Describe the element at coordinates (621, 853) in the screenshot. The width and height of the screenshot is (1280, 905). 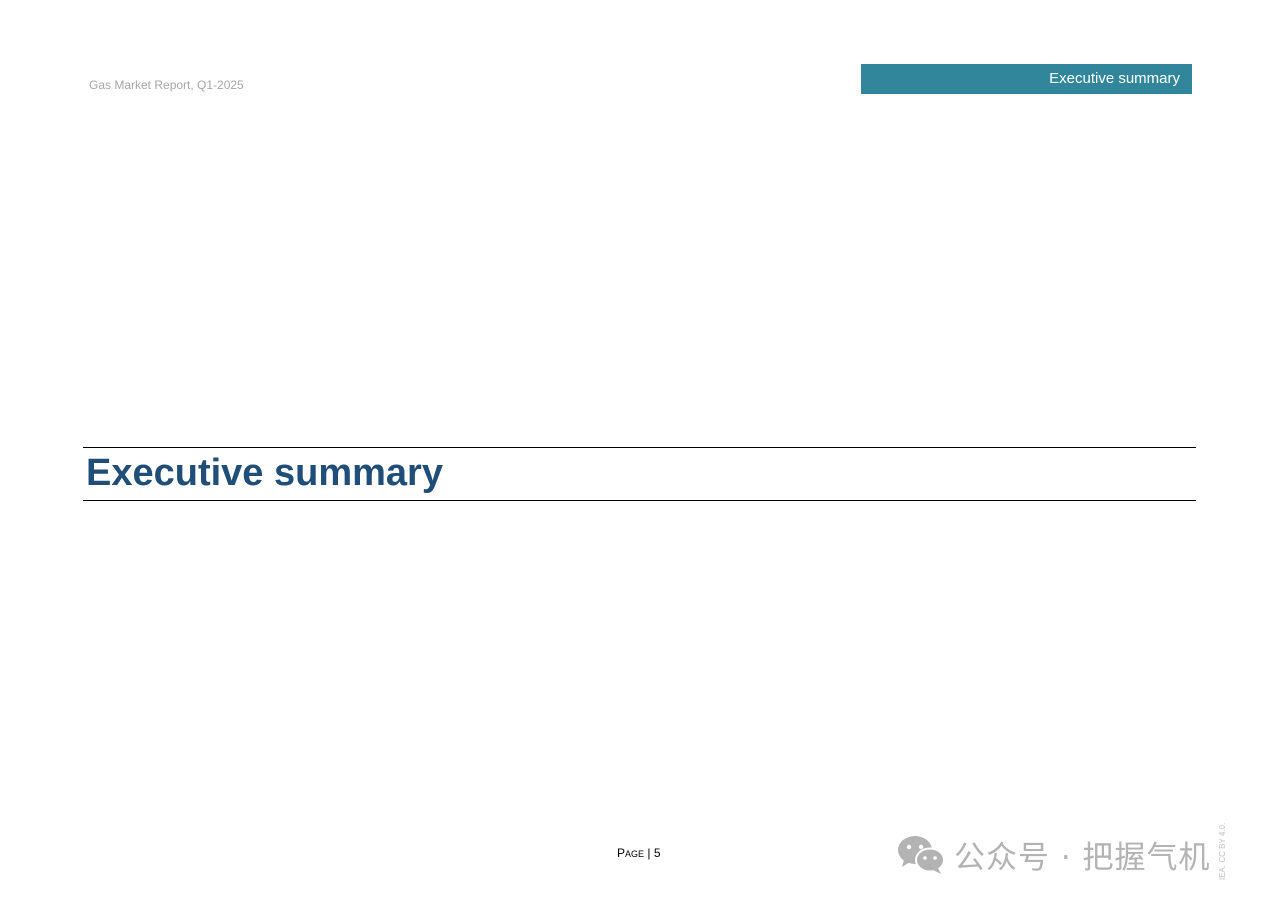
I see `page-label-first: P` at that location.